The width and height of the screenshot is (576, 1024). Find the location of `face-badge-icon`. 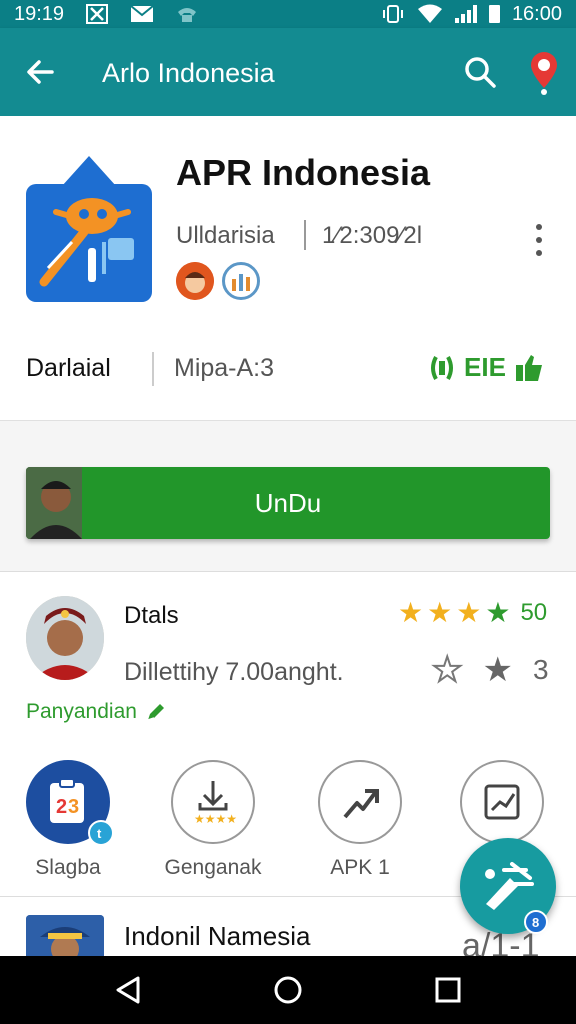

face-badge-icon is located at coordinates (195, 281).